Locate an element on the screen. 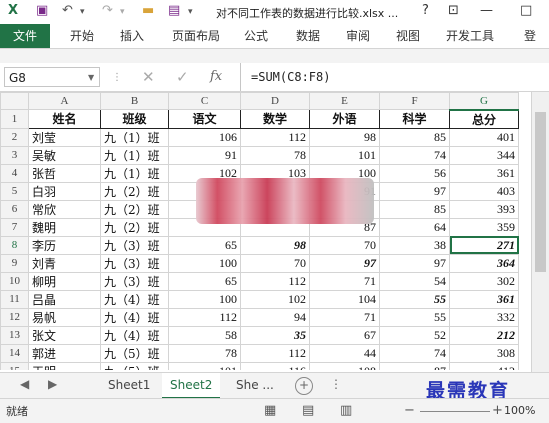  select-all-corner is located at coordinates (14, 101).